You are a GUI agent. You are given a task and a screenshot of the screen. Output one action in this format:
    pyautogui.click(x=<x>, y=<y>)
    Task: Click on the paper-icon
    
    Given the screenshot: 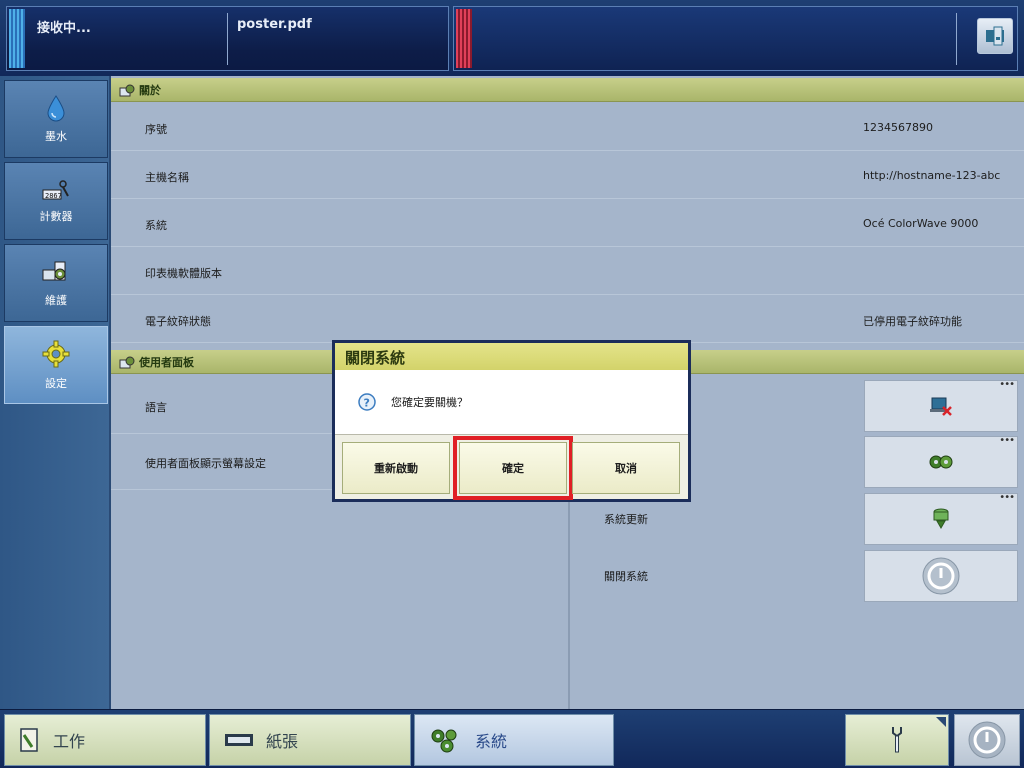 What is the action you would take?
    pyautogui.click(x=239, y=740)
    